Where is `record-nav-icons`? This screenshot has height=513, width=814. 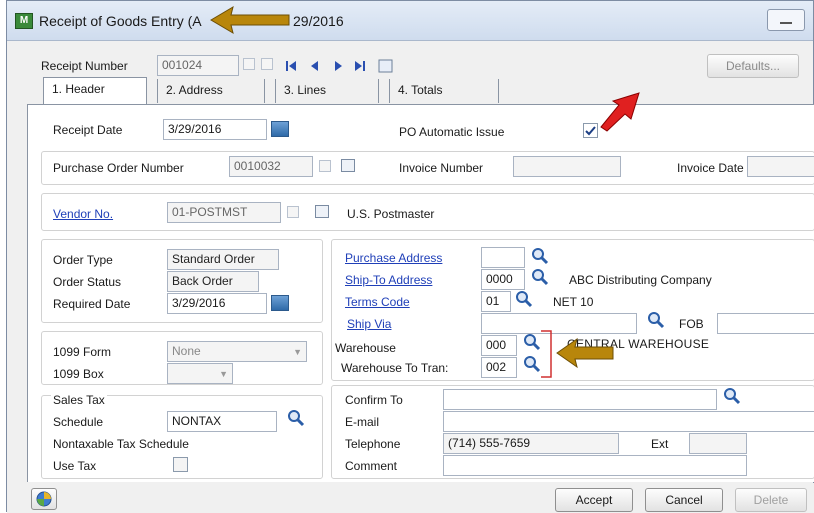 record-nav-icons is located at coordinates (339, 66).